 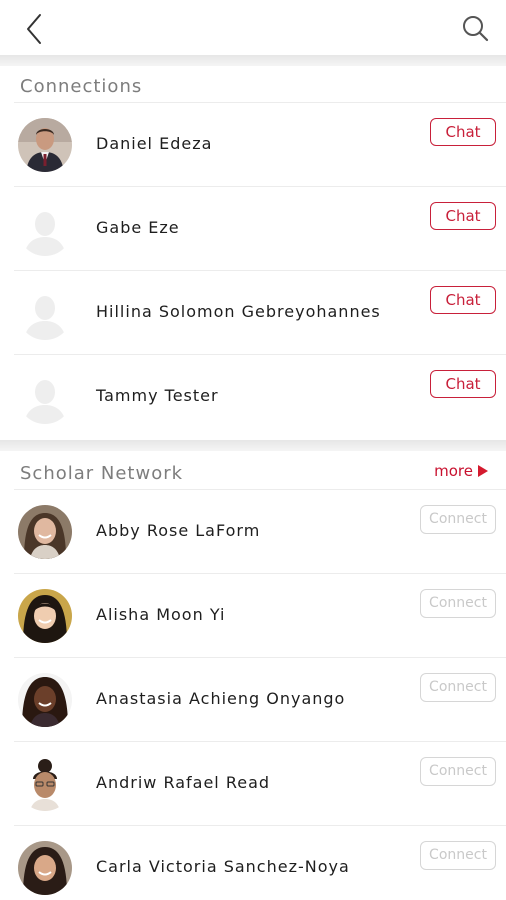 I want to click on scholar-row: Anastasia Achieng Onyango Connect, so click(x=253, y=699).